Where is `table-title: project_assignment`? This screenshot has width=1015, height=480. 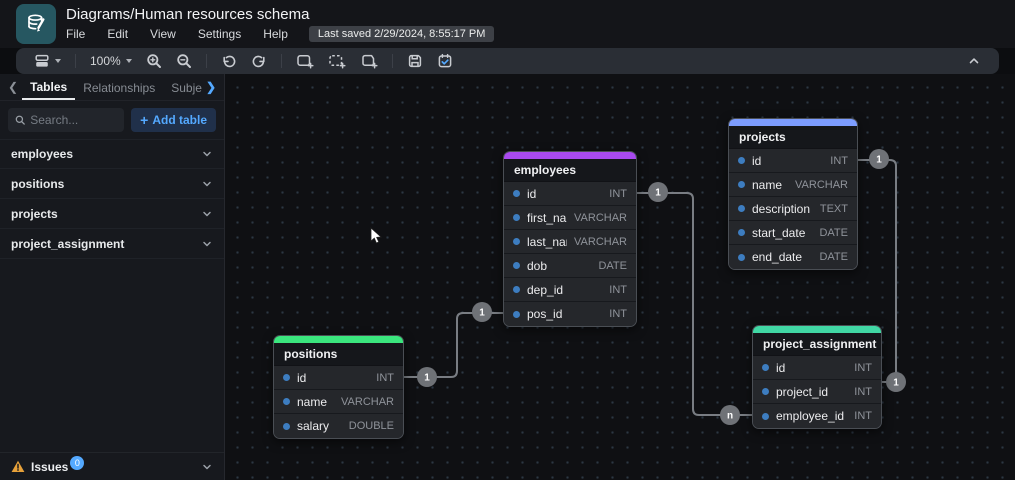
table-title: project_assignment is located at coordinates (817, 344).